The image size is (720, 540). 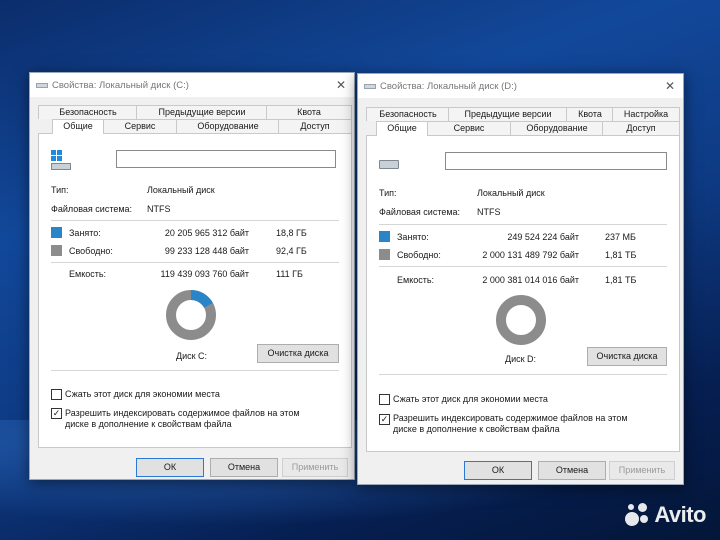 What do you see at coordinates (521, 359) in the screenshot?
I see `disk-label: Диск D:` at bounding box center [521, 359].